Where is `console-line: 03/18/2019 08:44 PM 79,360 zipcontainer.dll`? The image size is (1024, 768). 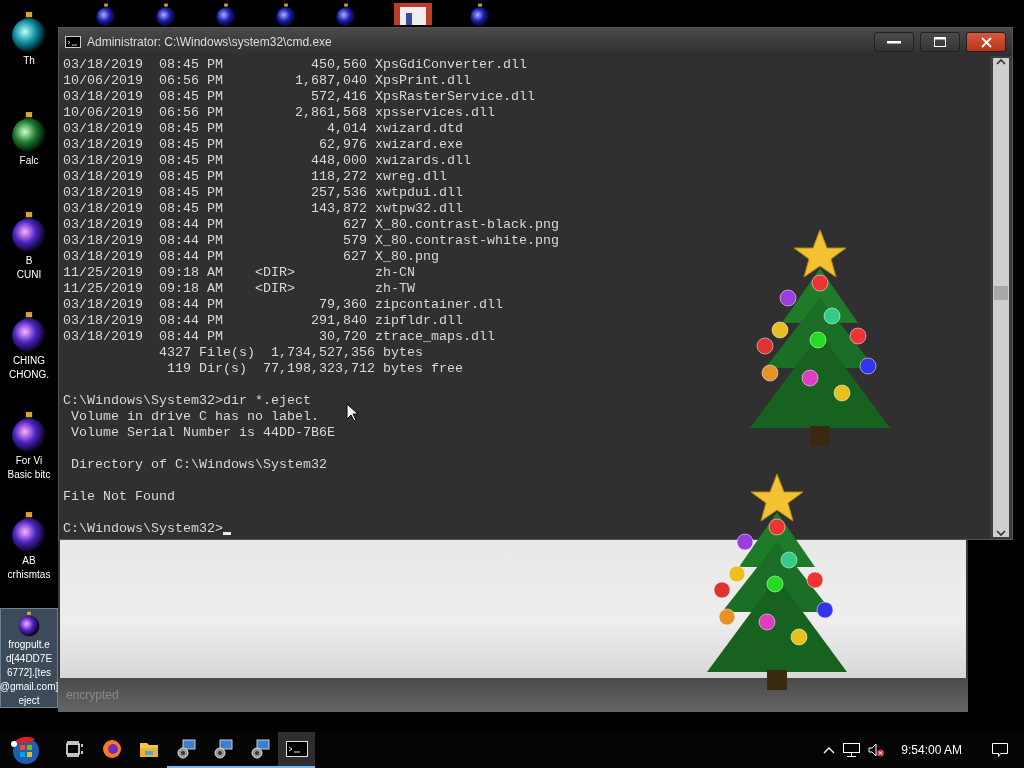 console-line: 03/18/2019 08:44 PM 79,360 zipcontainer.dll is located at coordinates (283, 305).